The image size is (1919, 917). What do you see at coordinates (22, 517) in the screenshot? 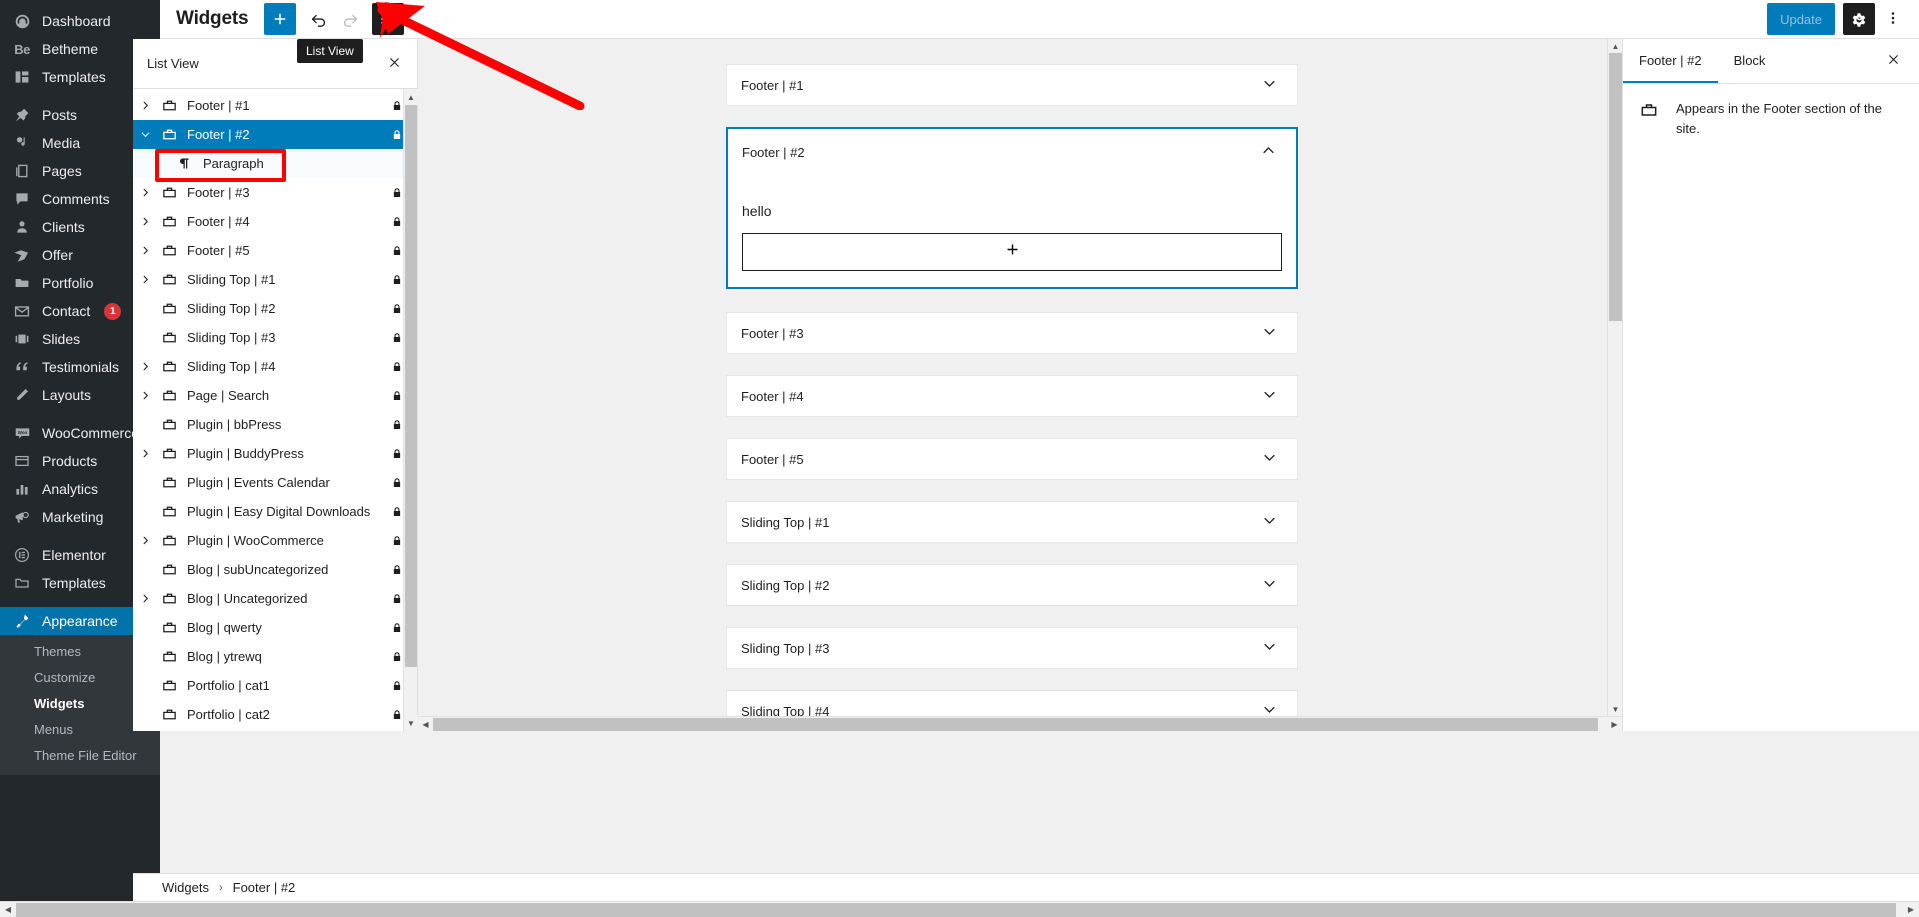
I see `megaphone-icon` at bounding box center [22, 517].